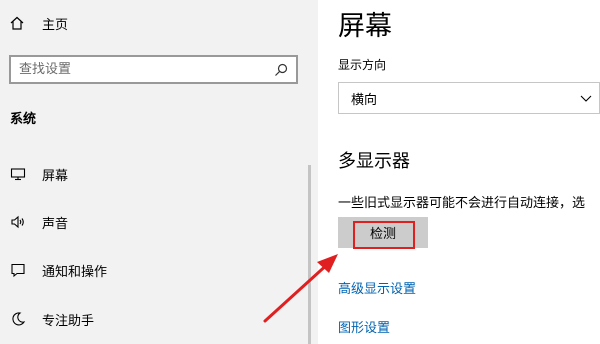 The width and height of the screenshot is (600, 344). What do you see at coordinates (309, 254) in the screenshot?
I see `sidebar-scrollbar` at bounding box center [309, 254].